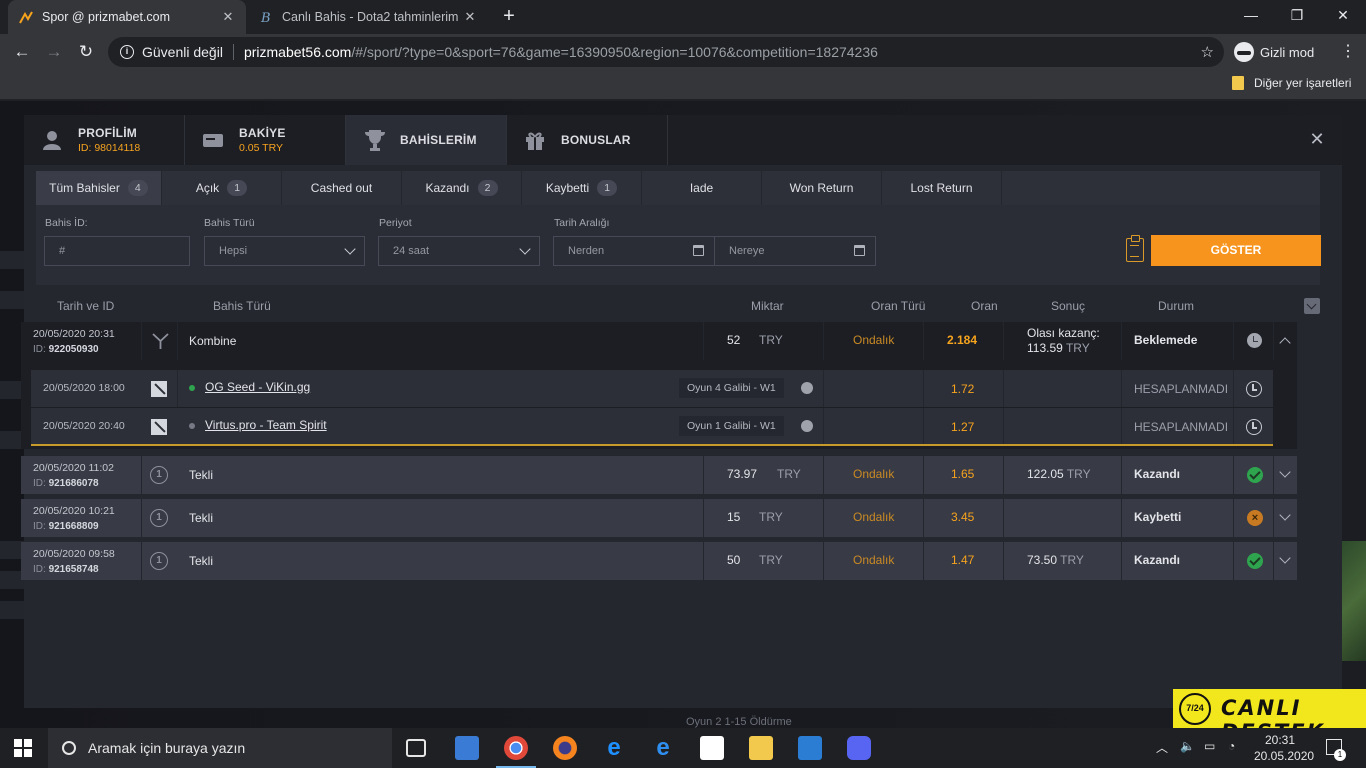 Image resolution: width=1366 pixels, height=768 pixels. Describe the element at coordinates (1284, 756) in the screenshot. I see `clock-date: 20.05.2020` at that location.